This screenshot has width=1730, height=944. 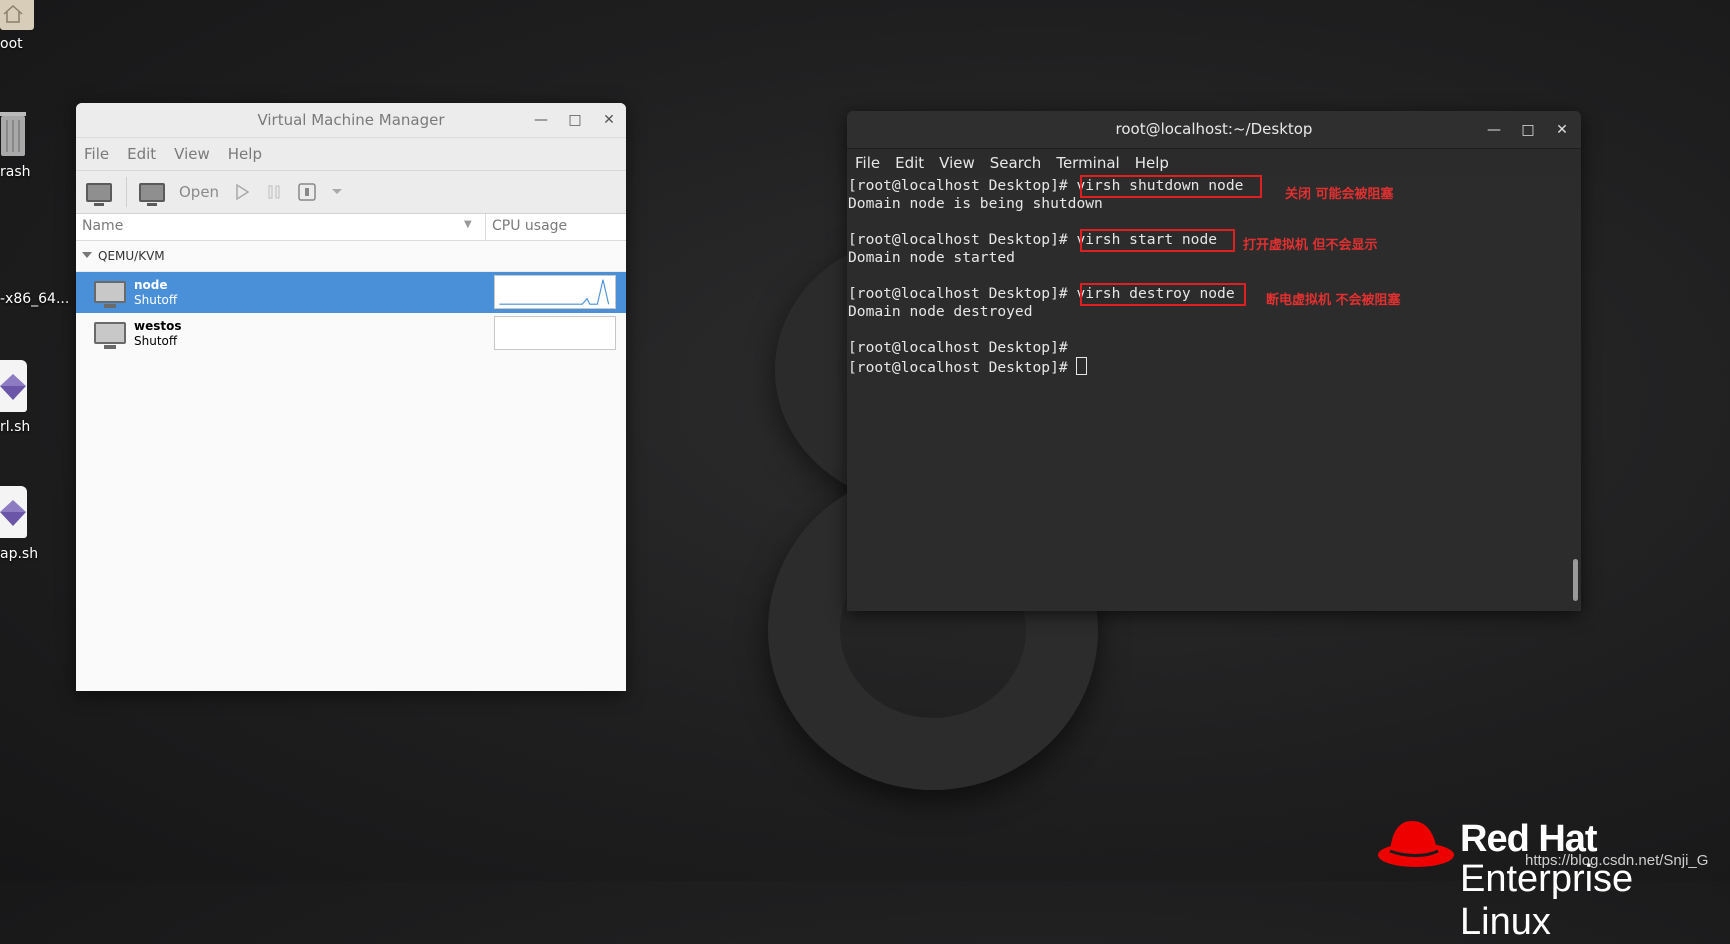 What do you see at coordinates (931, 257) in the screenshot?
I see `output-line: Domain node started` at bounding box center [931, 257].